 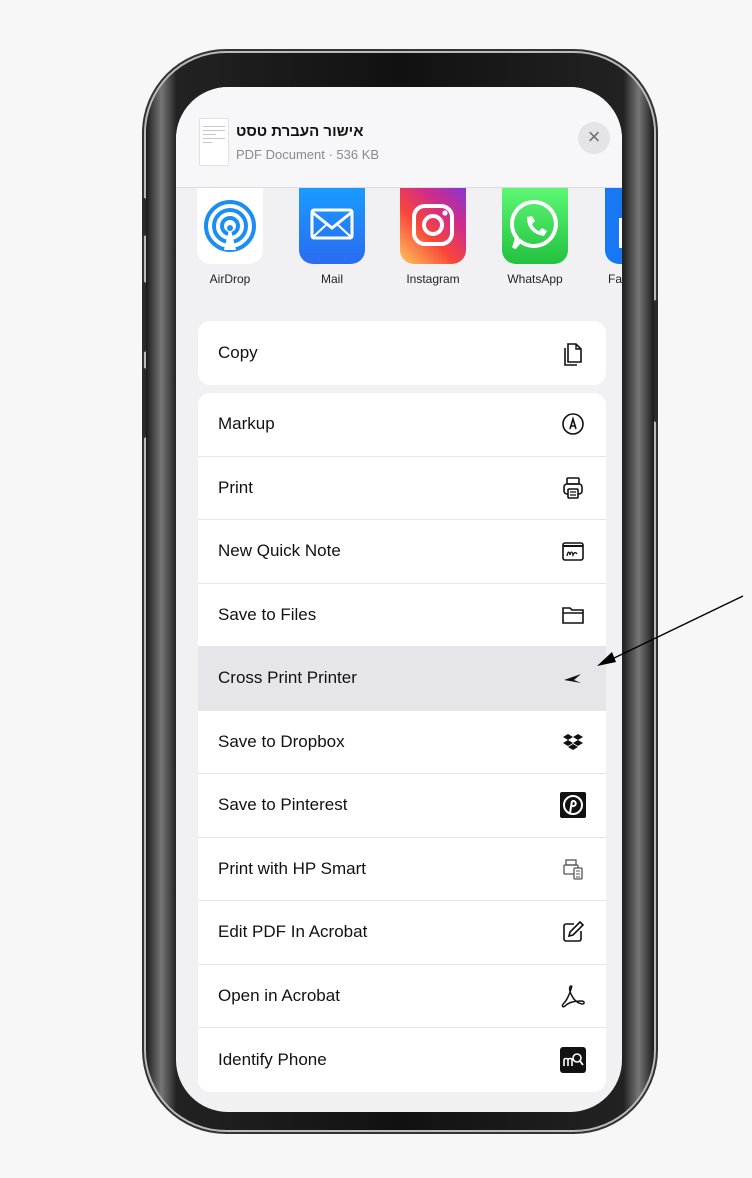 I want to click on identify-phone-icon, so click(x=573, y=1059).